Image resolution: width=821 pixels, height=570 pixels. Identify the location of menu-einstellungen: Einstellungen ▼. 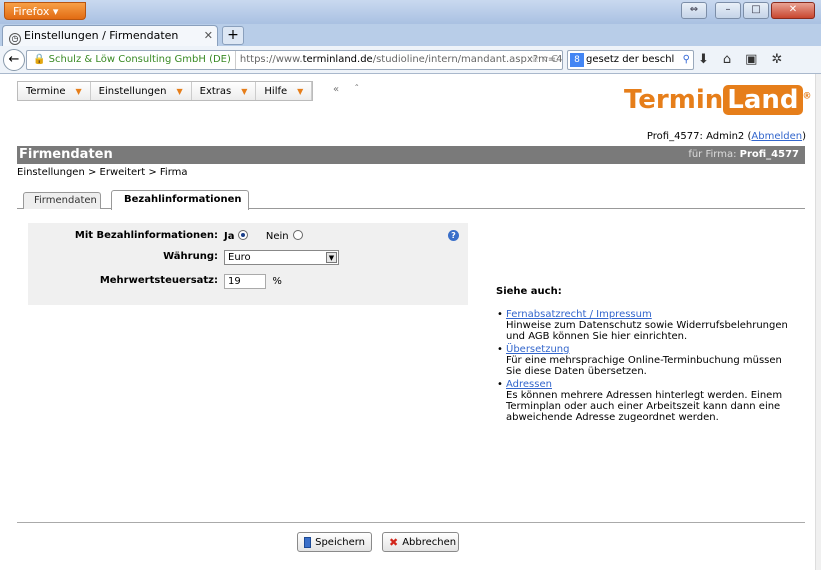
(141, 91).